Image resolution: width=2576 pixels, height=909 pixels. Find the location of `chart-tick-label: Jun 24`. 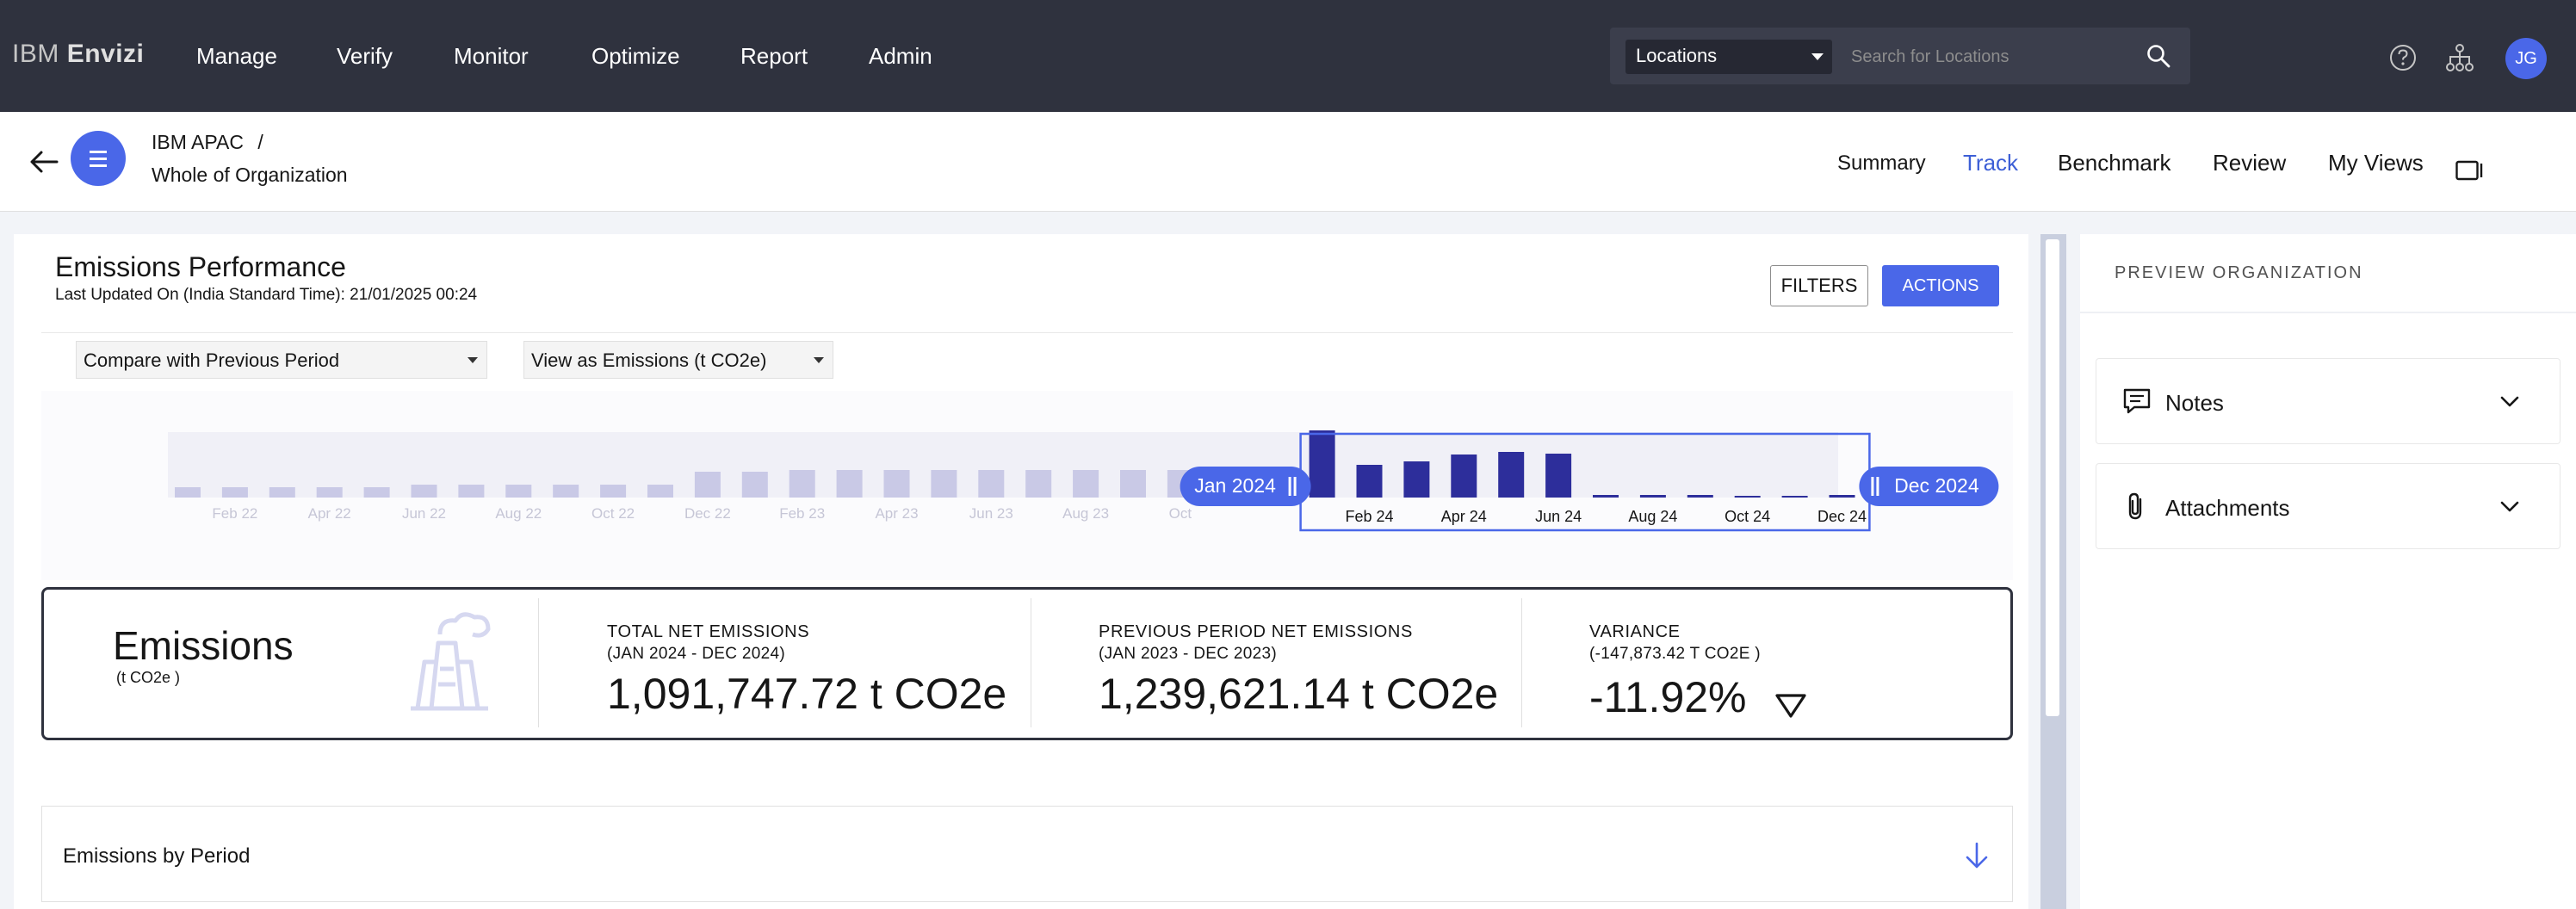

chart-tick-label: Jun 24 is located at coordinates (1558, 517).